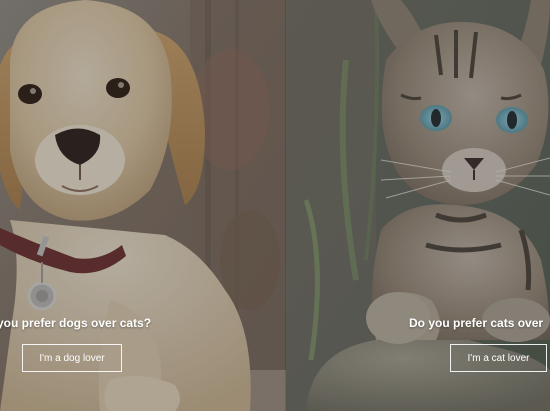  I want to click on cat-question: Do you prefer cats over, so click(476, 323).